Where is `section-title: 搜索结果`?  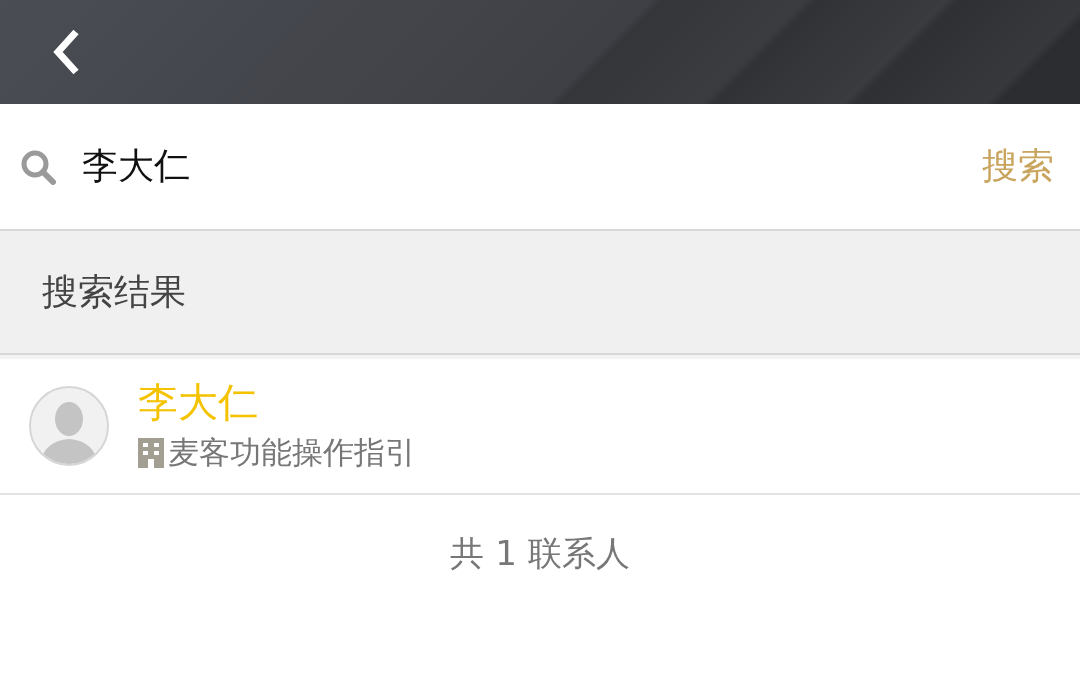
section-title: 搜索结果 is located at coordinates (114, 291).